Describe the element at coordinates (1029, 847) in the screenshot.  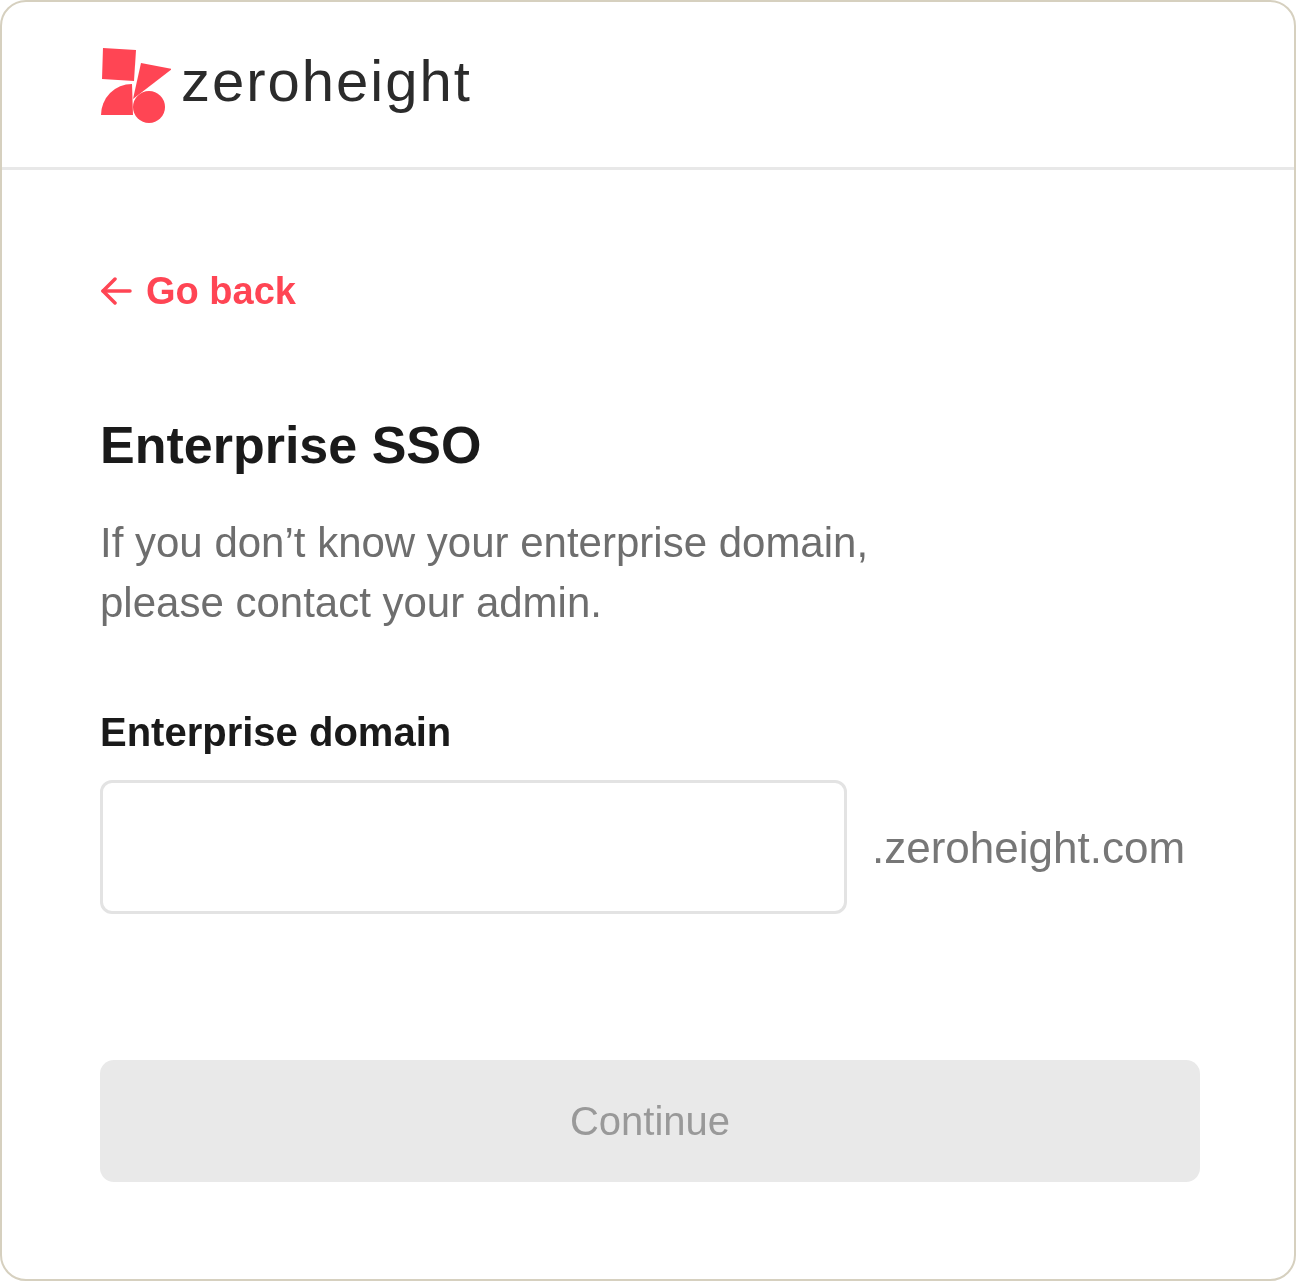
I see `domain-suffix: .zeroheight.com` at that location.